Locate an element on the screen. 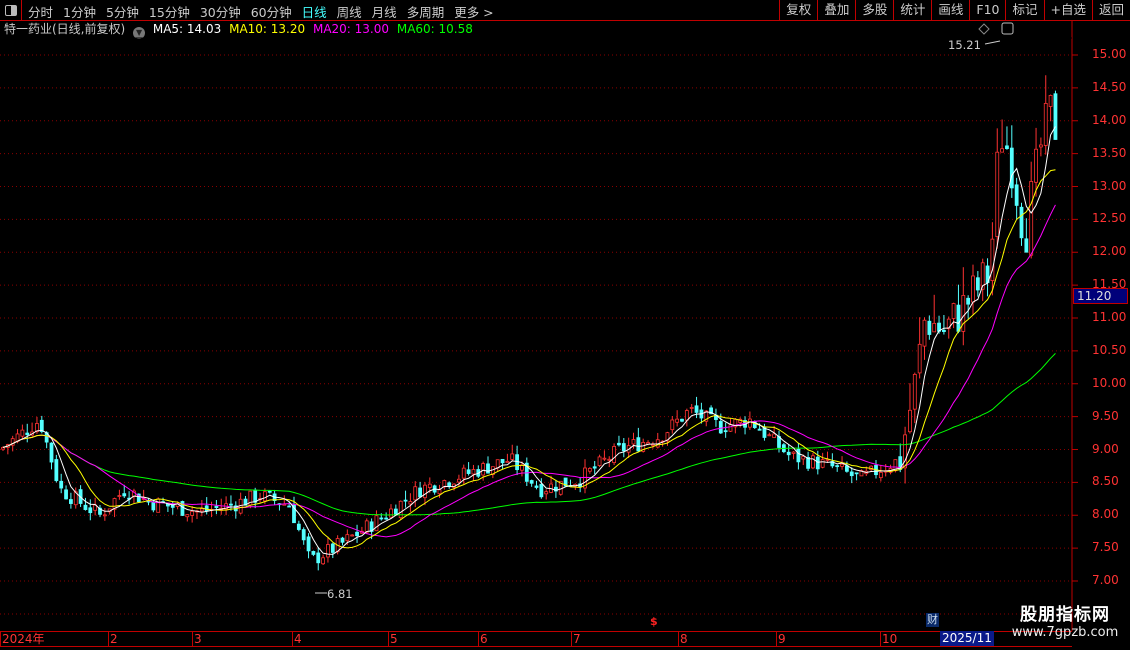 This screenshot has height=650, width=1130. month-label: 4 is located at coordinates (297, 639).